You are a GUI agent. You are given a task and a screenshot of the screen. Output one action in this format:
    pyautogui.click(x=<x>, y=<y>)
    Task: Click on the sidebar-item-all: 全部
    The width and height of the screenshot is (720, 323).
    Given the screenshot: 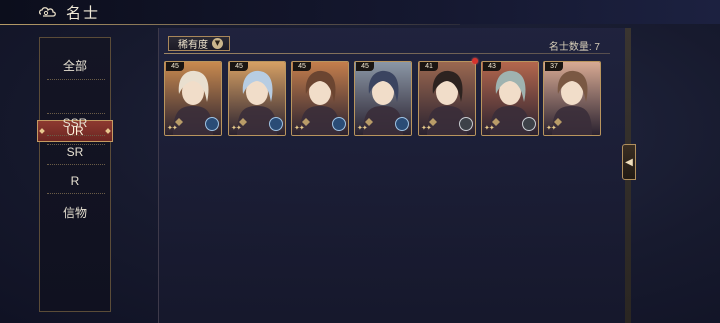 What is the action you would take?
    pyautogui.click(x=75, y=65)
    